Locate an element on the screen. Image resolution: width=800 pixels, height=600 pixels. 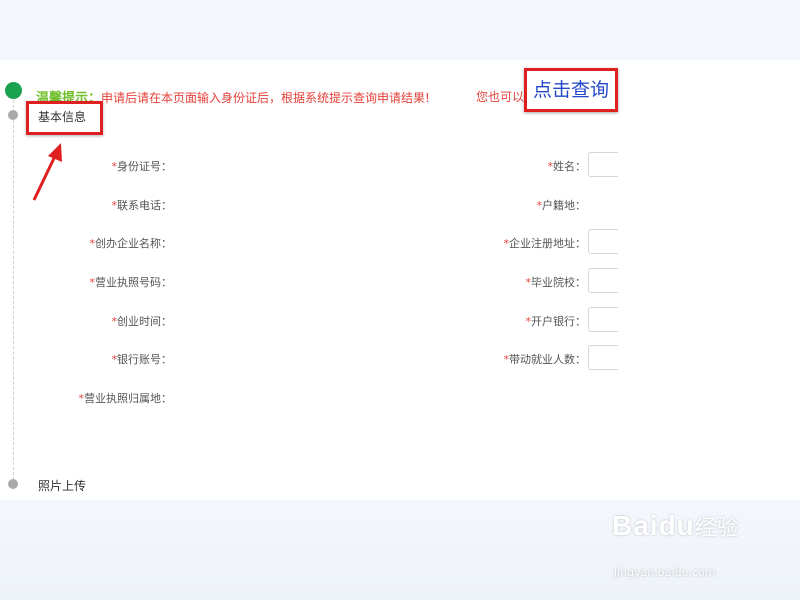
bank-input is located at coordinates (603, 319).